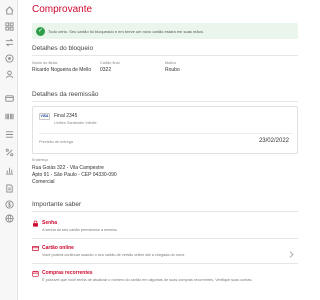 Image resolution: width=320 pixels, height=300 pixels. What do you see at coordinates (9, 188) in the screenshot?
I see `doc-icon` at bounding box center [9, 188].